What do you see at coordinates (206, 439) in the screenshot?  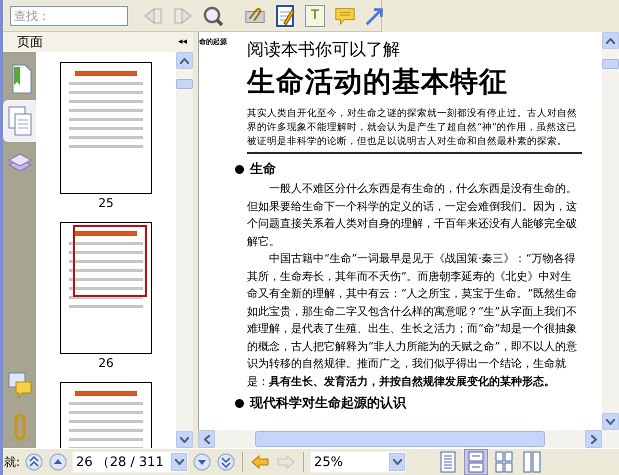 I see `scroll-left-button` at bounding box center [206, 439].